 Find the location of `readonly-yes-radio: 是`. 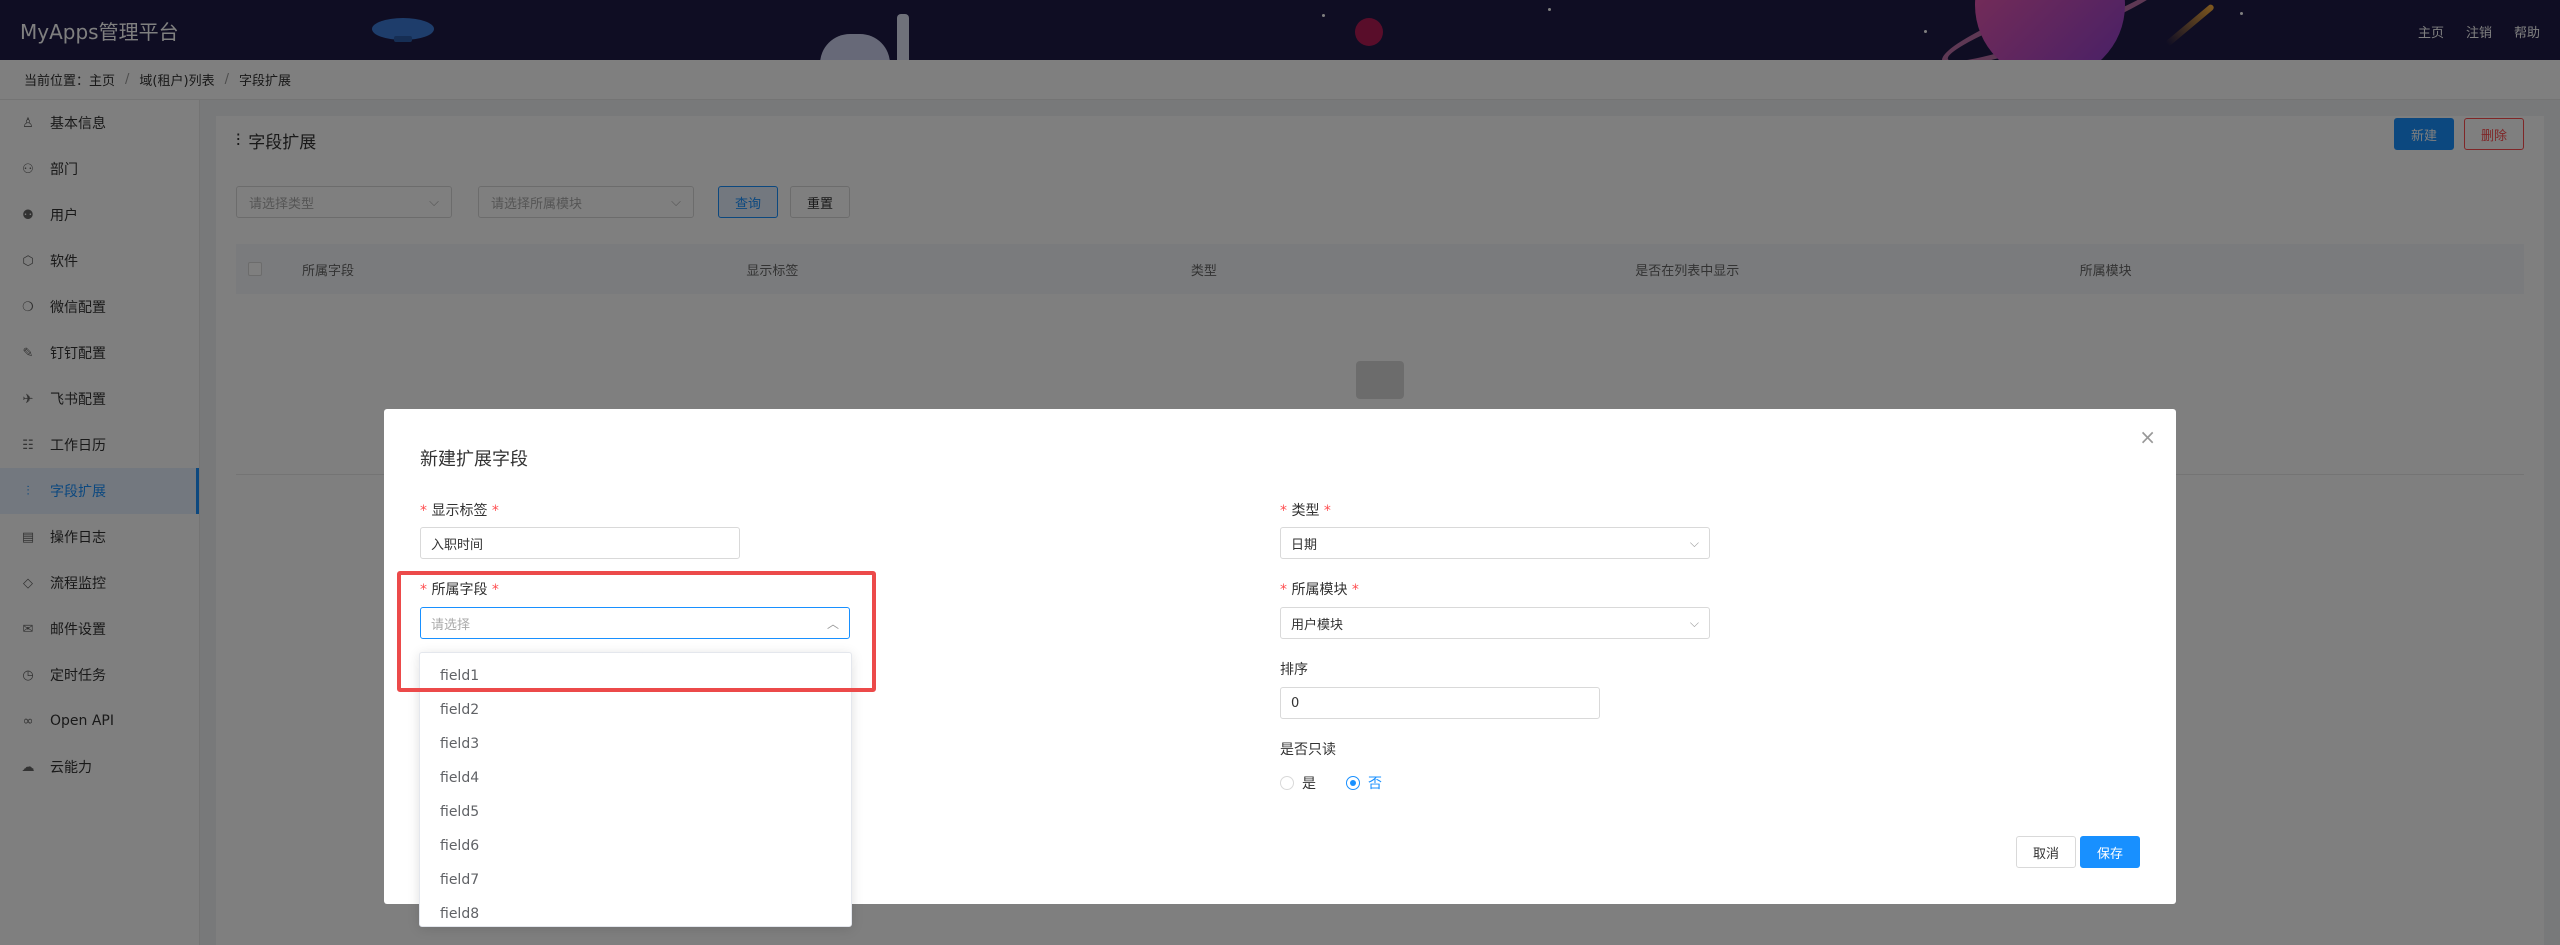

readonly-yes-radio: 是 is located at coordinates (1298, 783).